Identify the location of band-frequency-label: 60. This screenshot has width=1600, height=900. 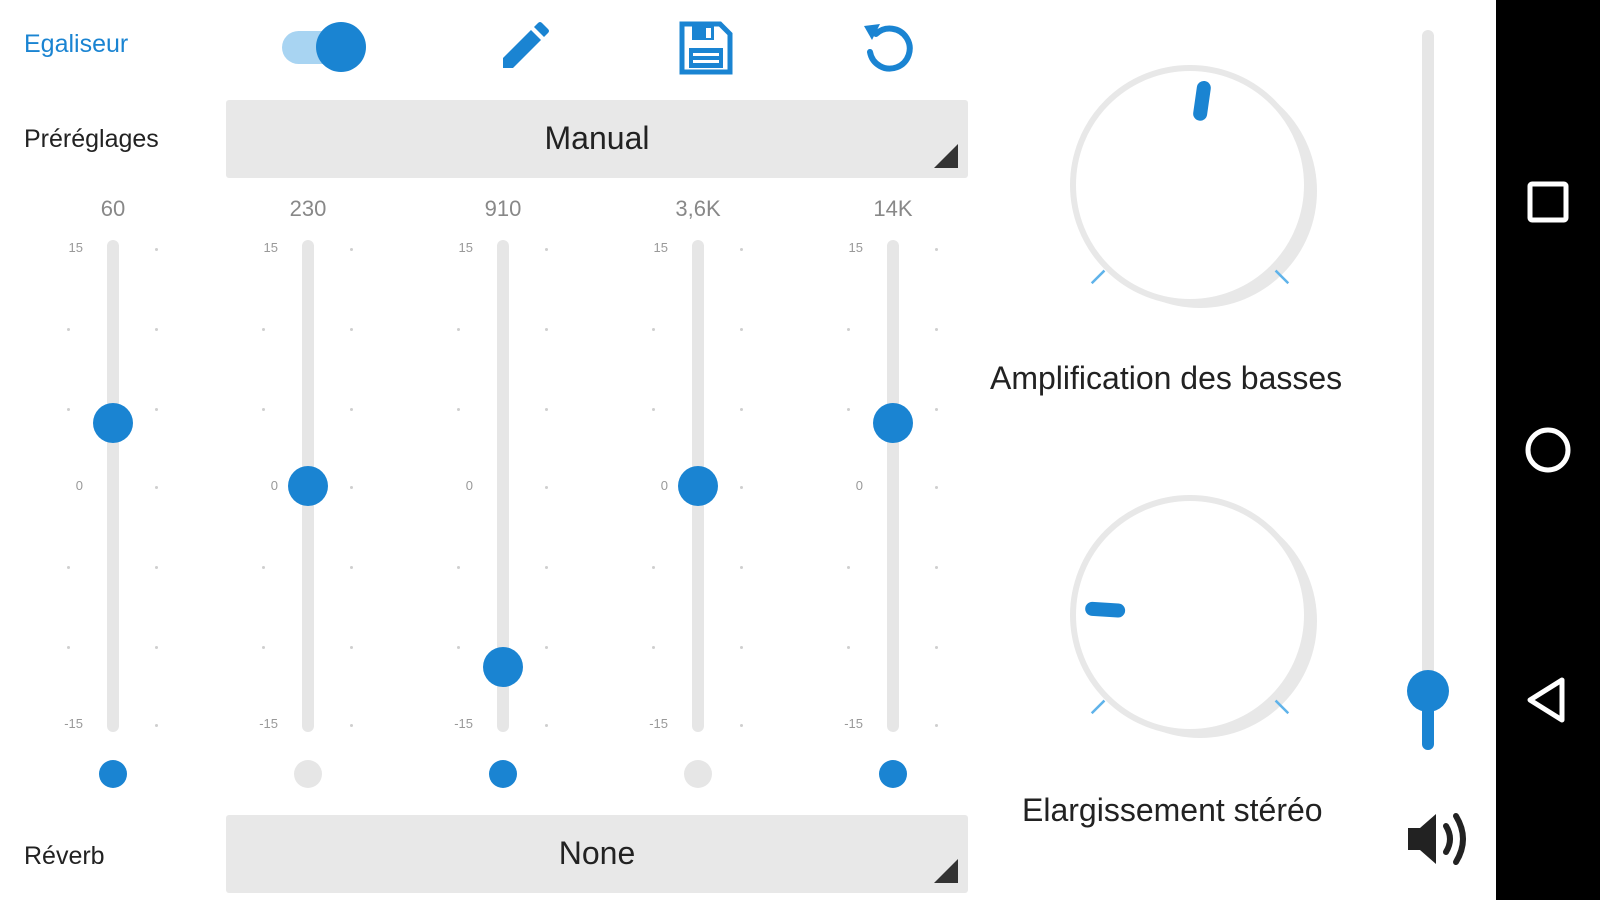
(113, 208).